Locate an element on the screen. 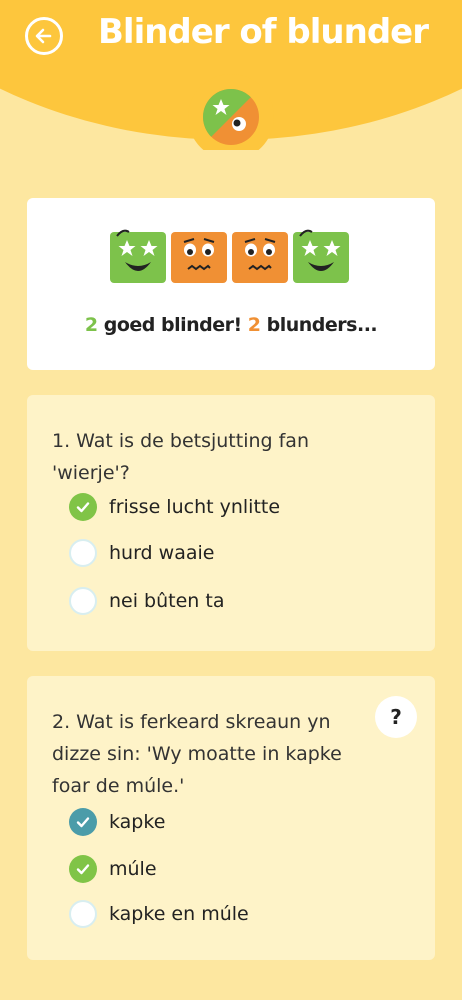 The image size is (462, 1000). answer-label: nei bûten ta is located at coordinates (167, 601).